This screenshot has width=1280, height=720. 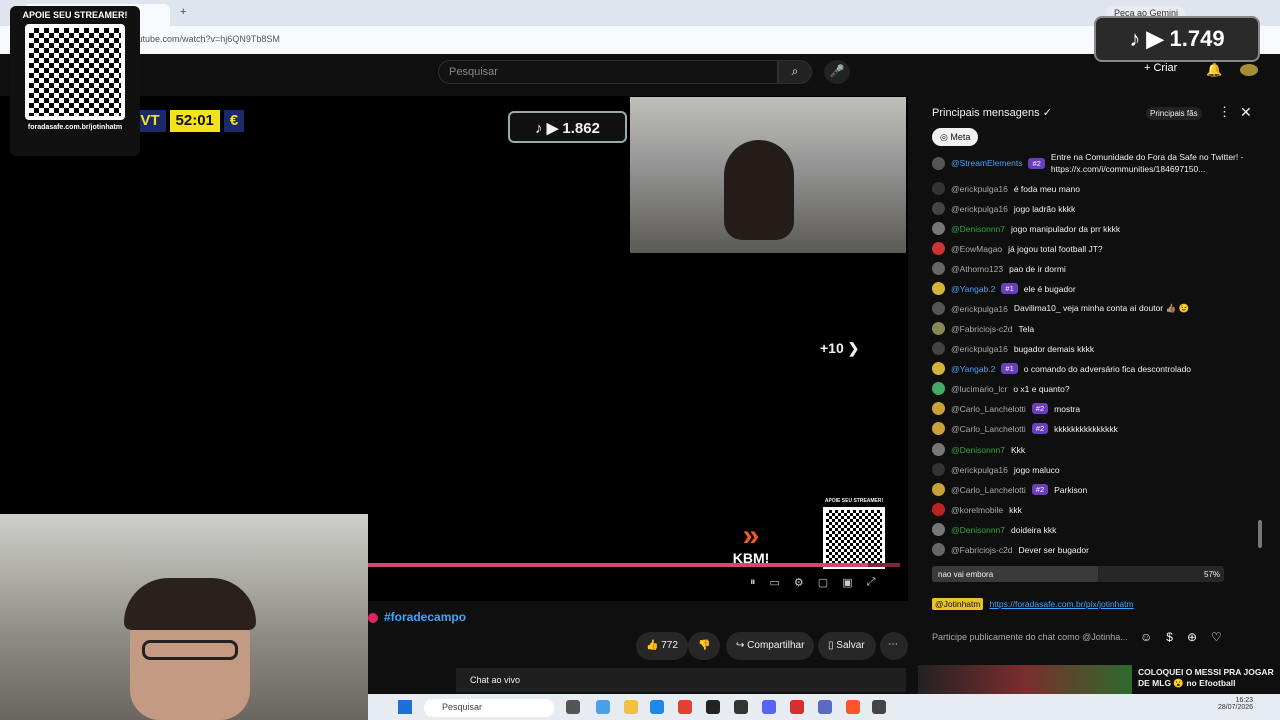 What do you see at coordinates (775, 582) in the screenshot?
I see `subtitles-icon: ▭` at bounding box center [775, 582].